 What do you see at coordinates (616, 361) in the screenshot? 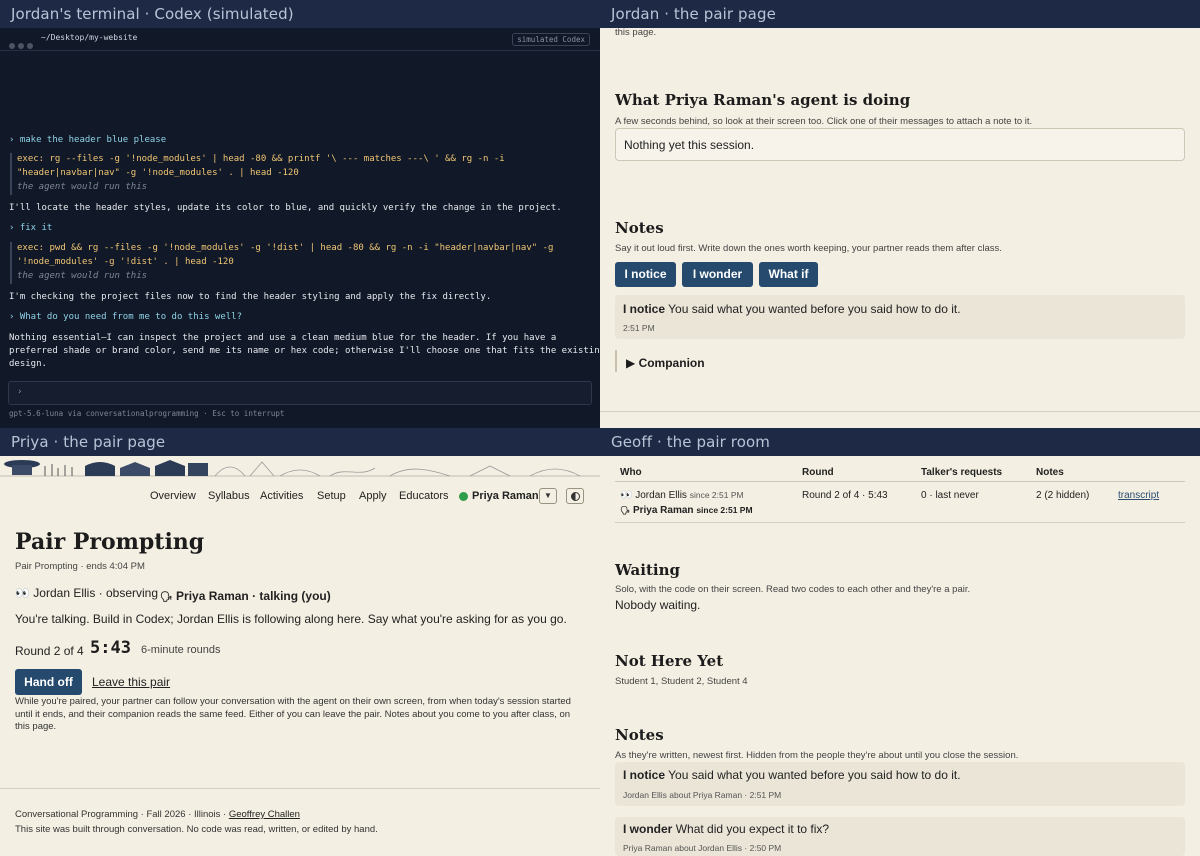
I see `companion-divider` at bounding box center [616, 361].